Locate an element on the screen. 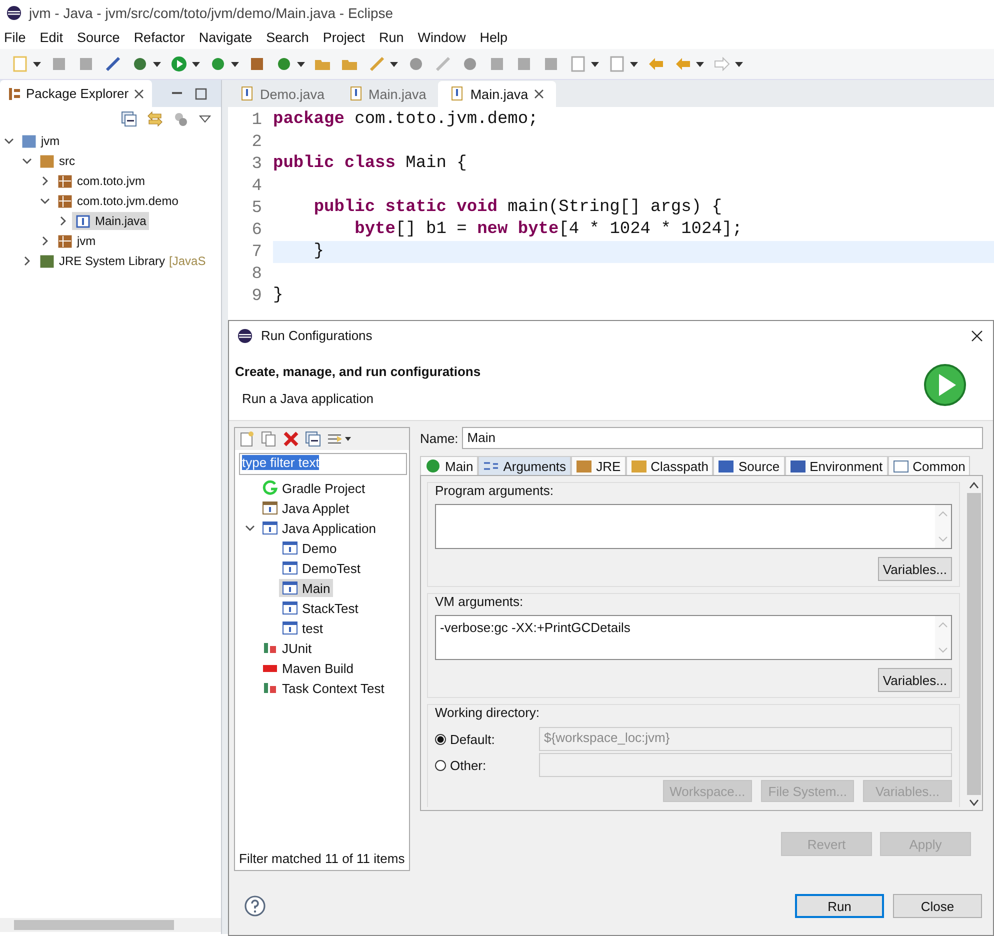 This screenshot has height=936, width=994. config-tab: JRE is located at coordinates (598, 465).